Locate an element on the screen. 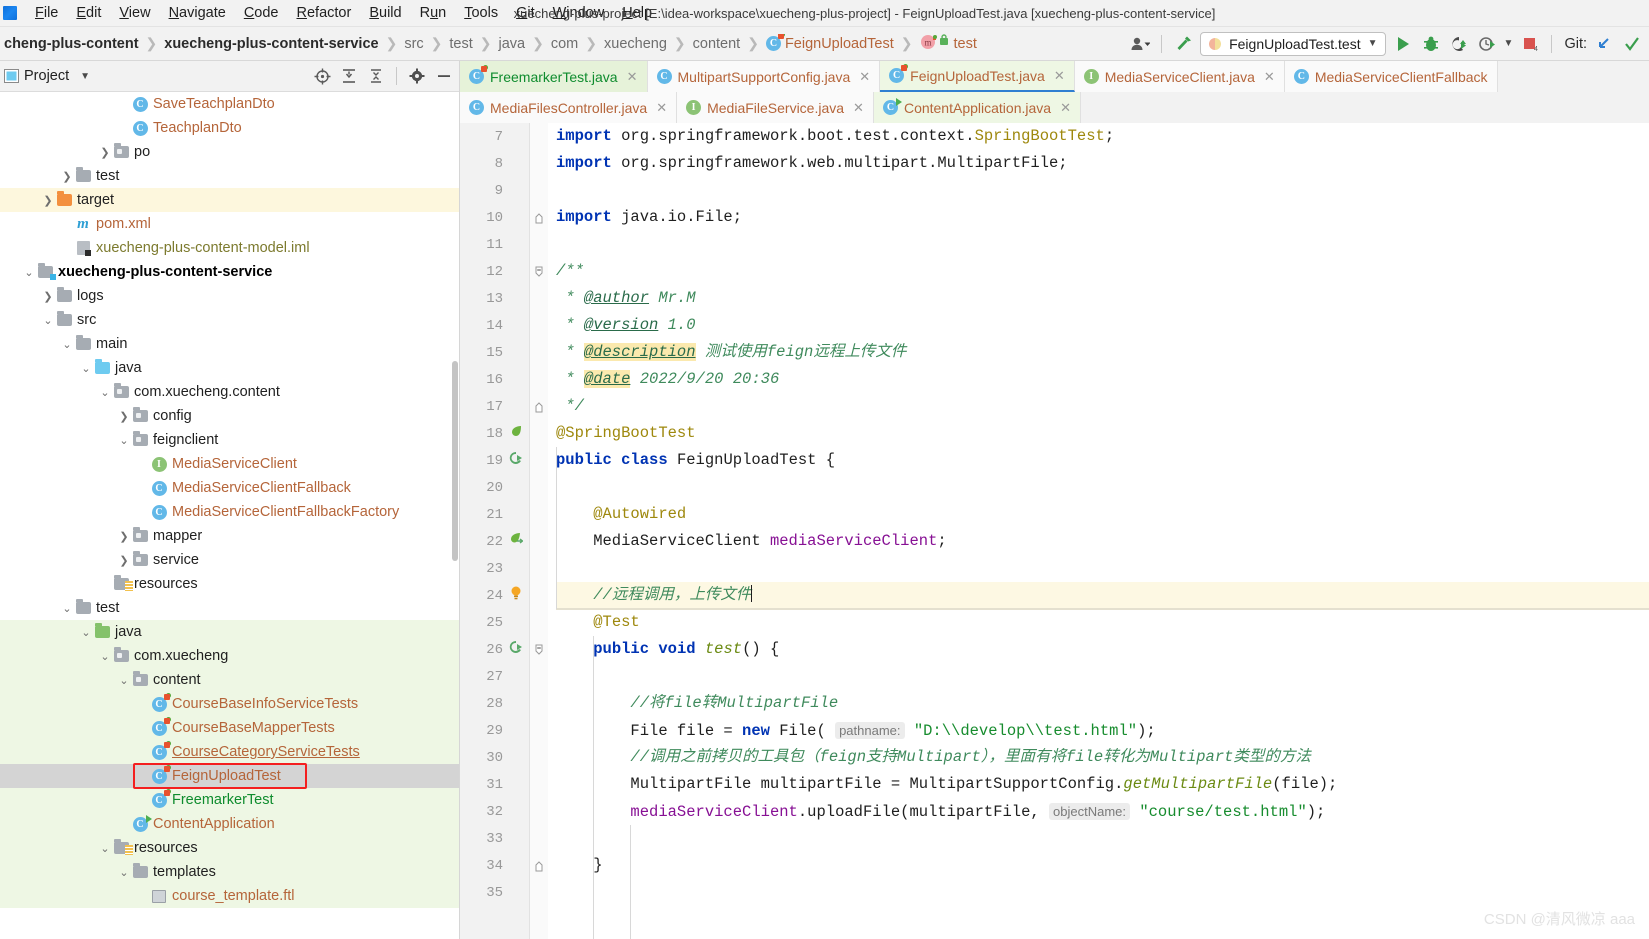  gutter-line-32: 32 is located at coordinates (494, 811).